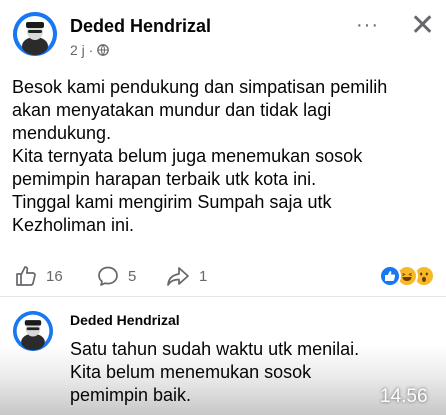  I want to click on share-count: 1, so click(203, 276).